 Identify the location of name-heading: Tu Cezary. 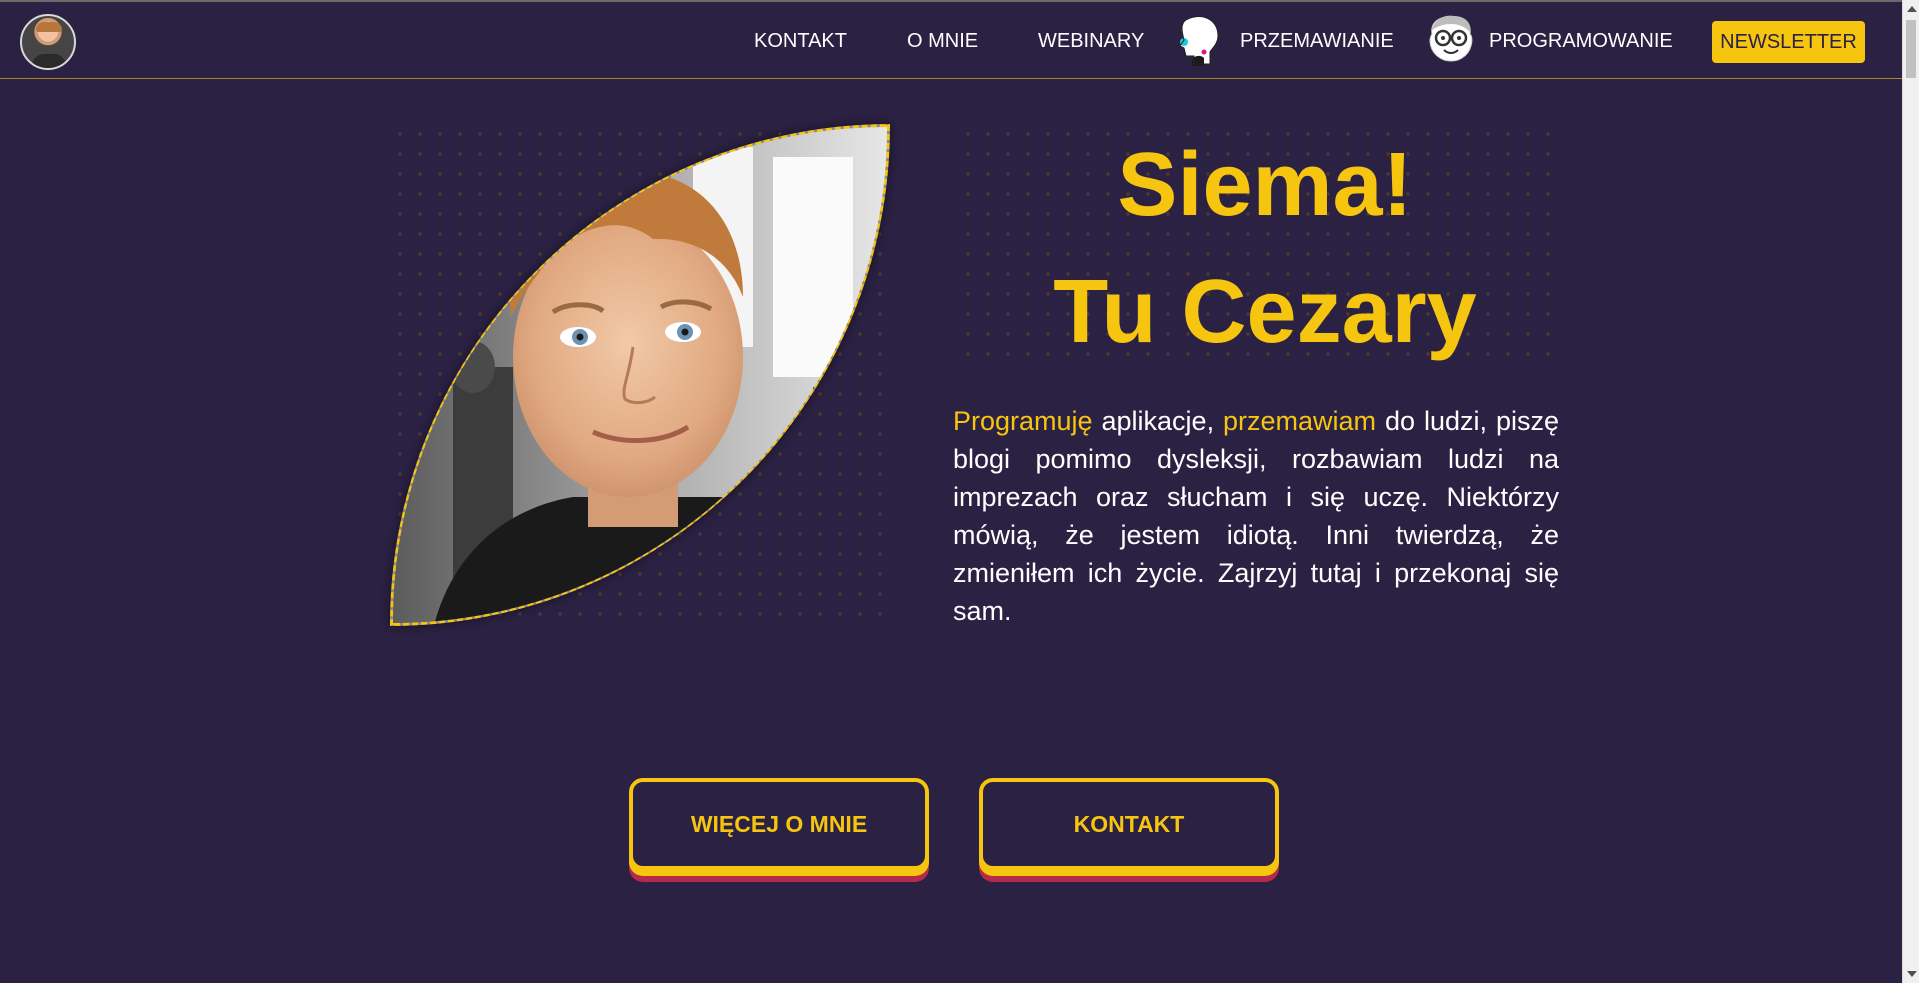
(1265, 312).